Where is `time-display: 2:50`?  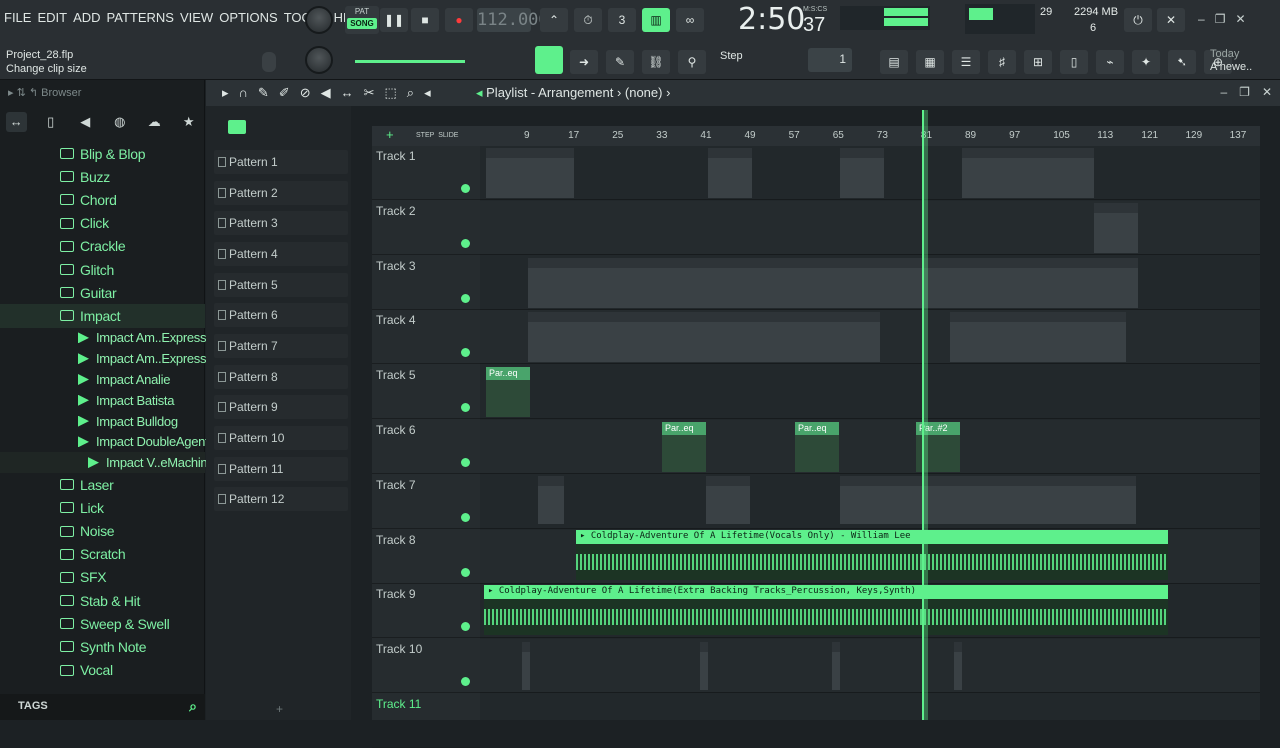 time-display: 2:50 is located at coordinates (771, 19).